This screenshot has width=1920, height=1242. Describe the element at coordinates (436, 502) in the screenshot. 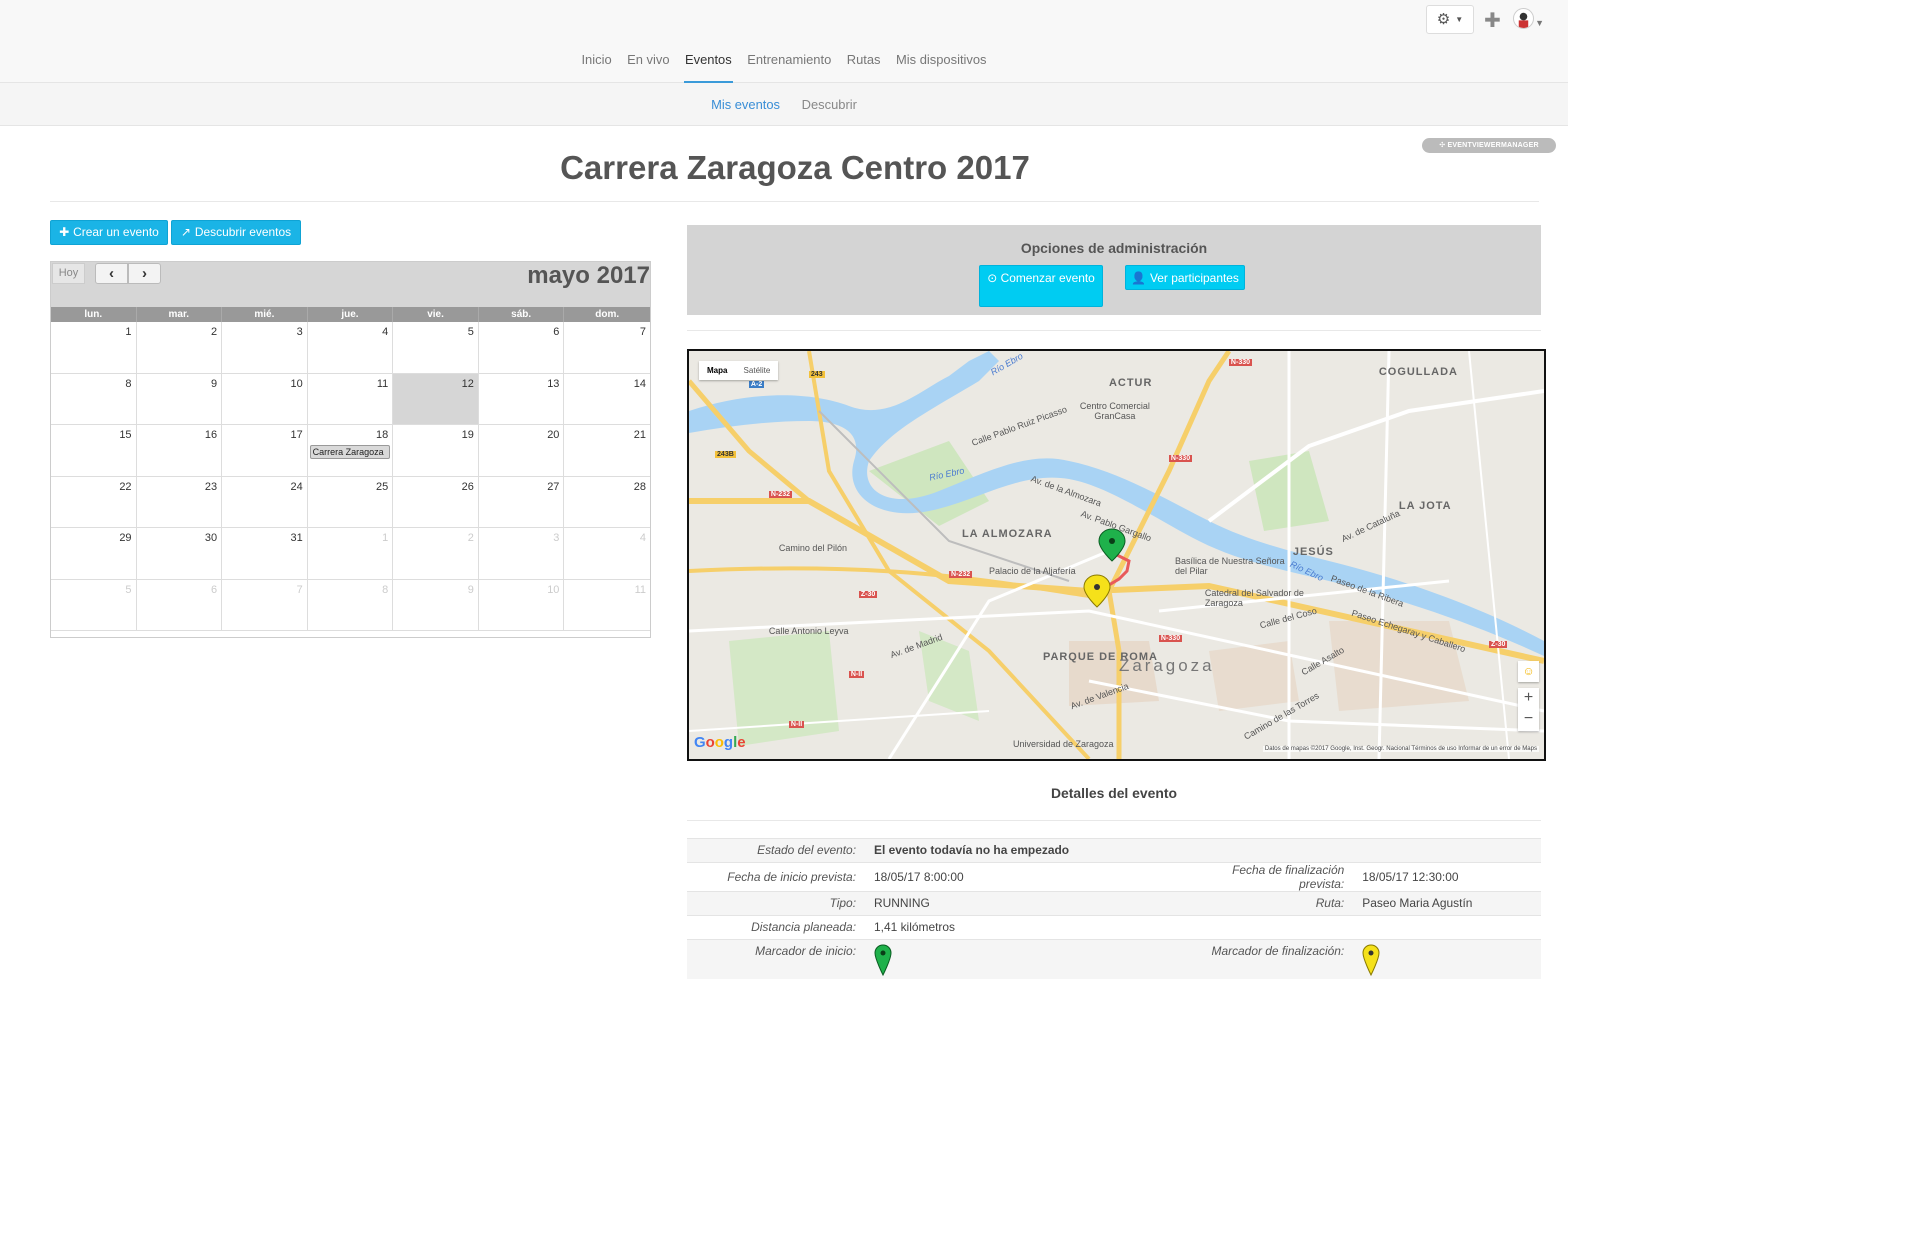

I see `calendar-day: 26` at that location.